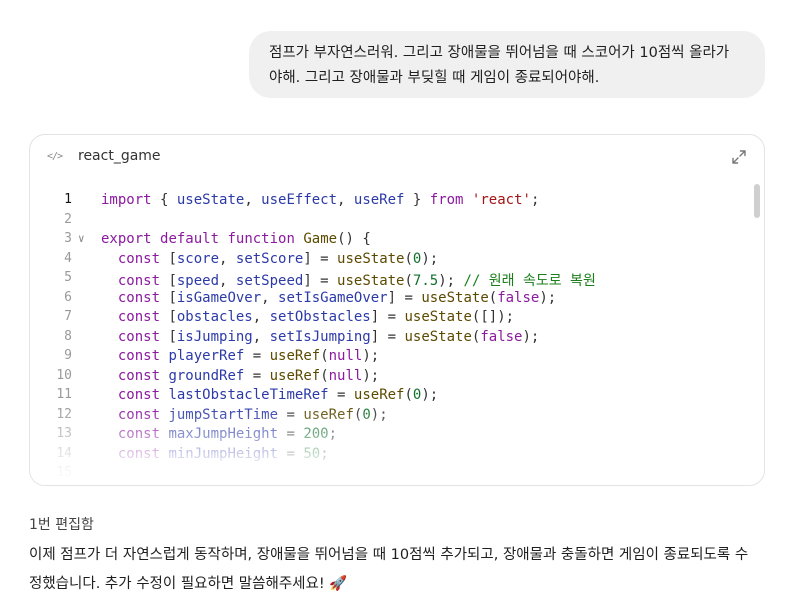 The image size is (801, 606). What do you see at coordinates (223, 453) in the screenshot?
I see `code-token: minJumpHeight` at bounding box center [223, 453].